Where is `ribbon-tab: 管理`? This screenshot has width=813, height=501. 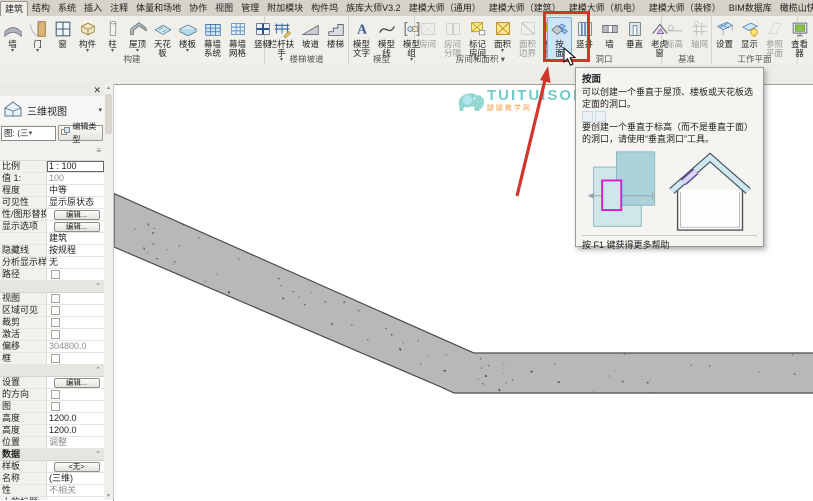
ribbon-tab: 管理 is located at coordinates (250, 8).